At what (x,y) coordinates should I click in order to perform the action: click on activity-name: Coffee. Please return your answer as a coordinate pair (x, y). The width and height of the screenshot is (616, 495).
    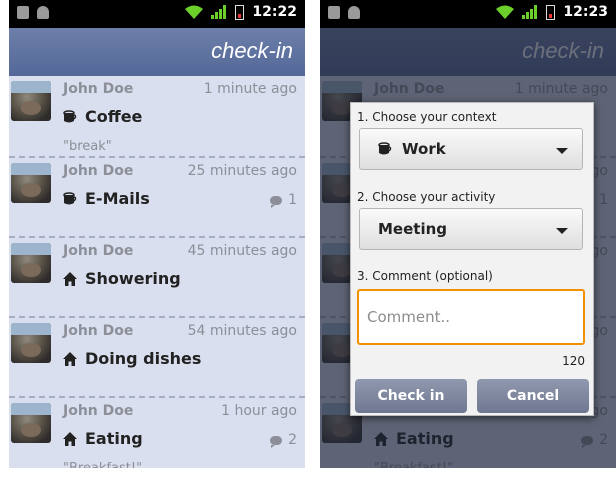
    Looking at the image, I should click on (114, 116).